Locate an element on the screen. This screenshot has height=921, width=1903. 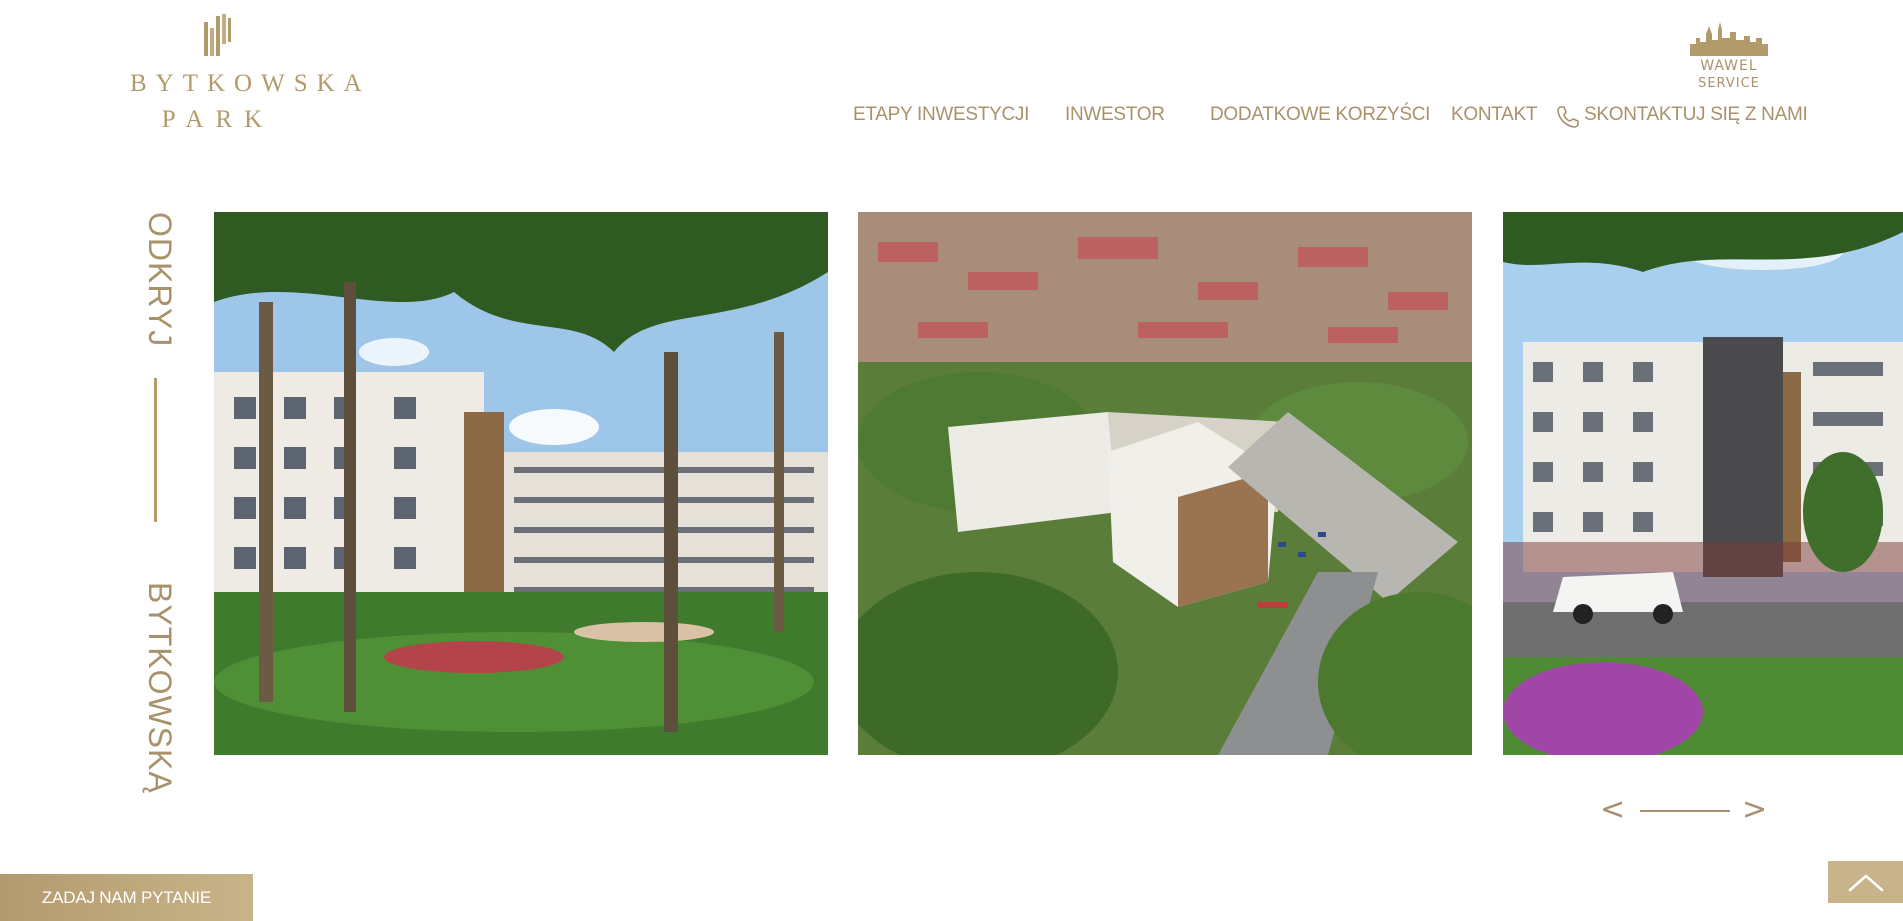
slider-next-button: > is located at coordinates (1754, 810).